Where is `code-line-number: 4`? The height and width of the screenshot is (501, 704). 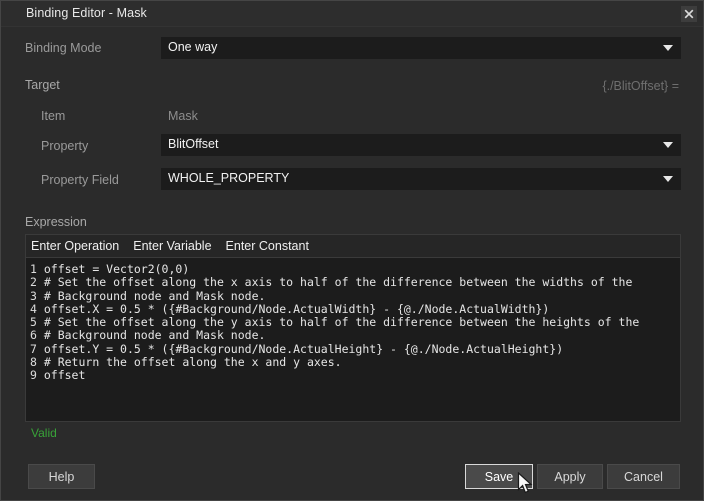 code-line-number: 4 is located at coordinates (37, 308).